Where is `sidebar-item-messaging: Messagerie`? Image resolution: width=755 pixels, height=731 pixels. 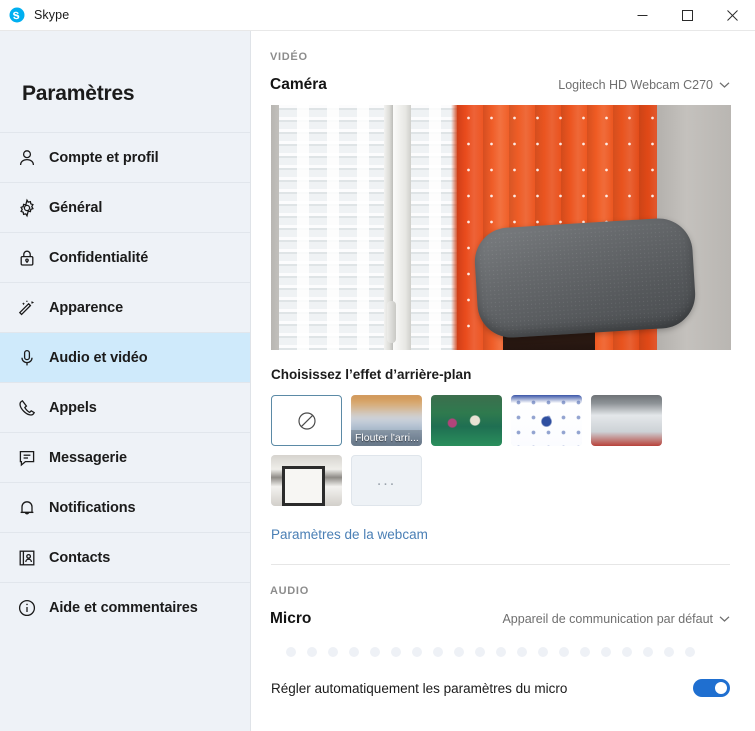
sidebar-item-messaging: Messagerie is located at coordinates (125, 457).